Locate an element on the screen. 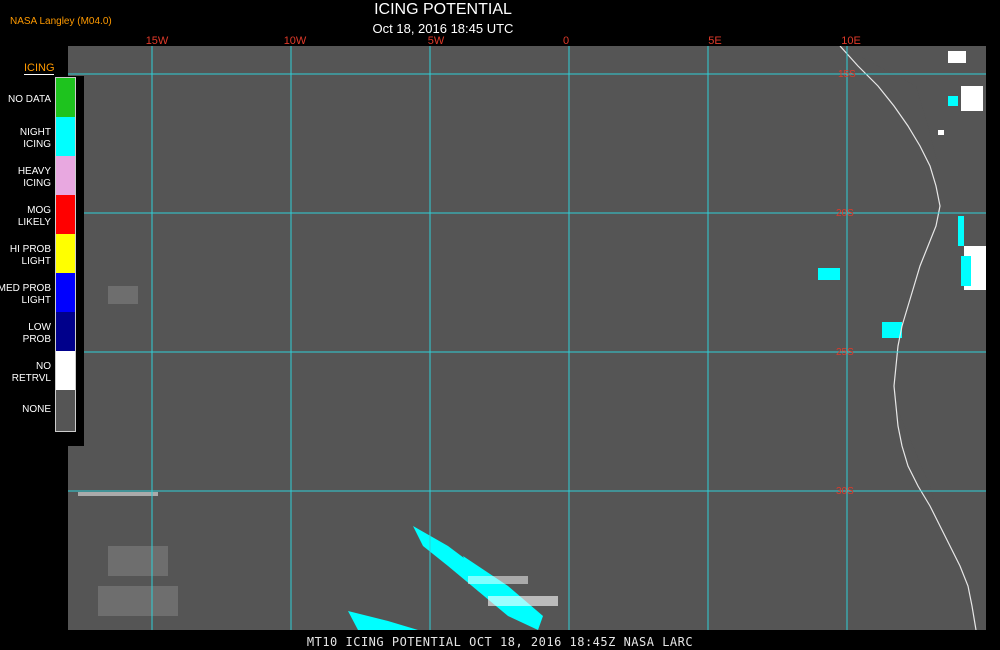  lat-label-30s: 30S is located at coordinates (845, 491).